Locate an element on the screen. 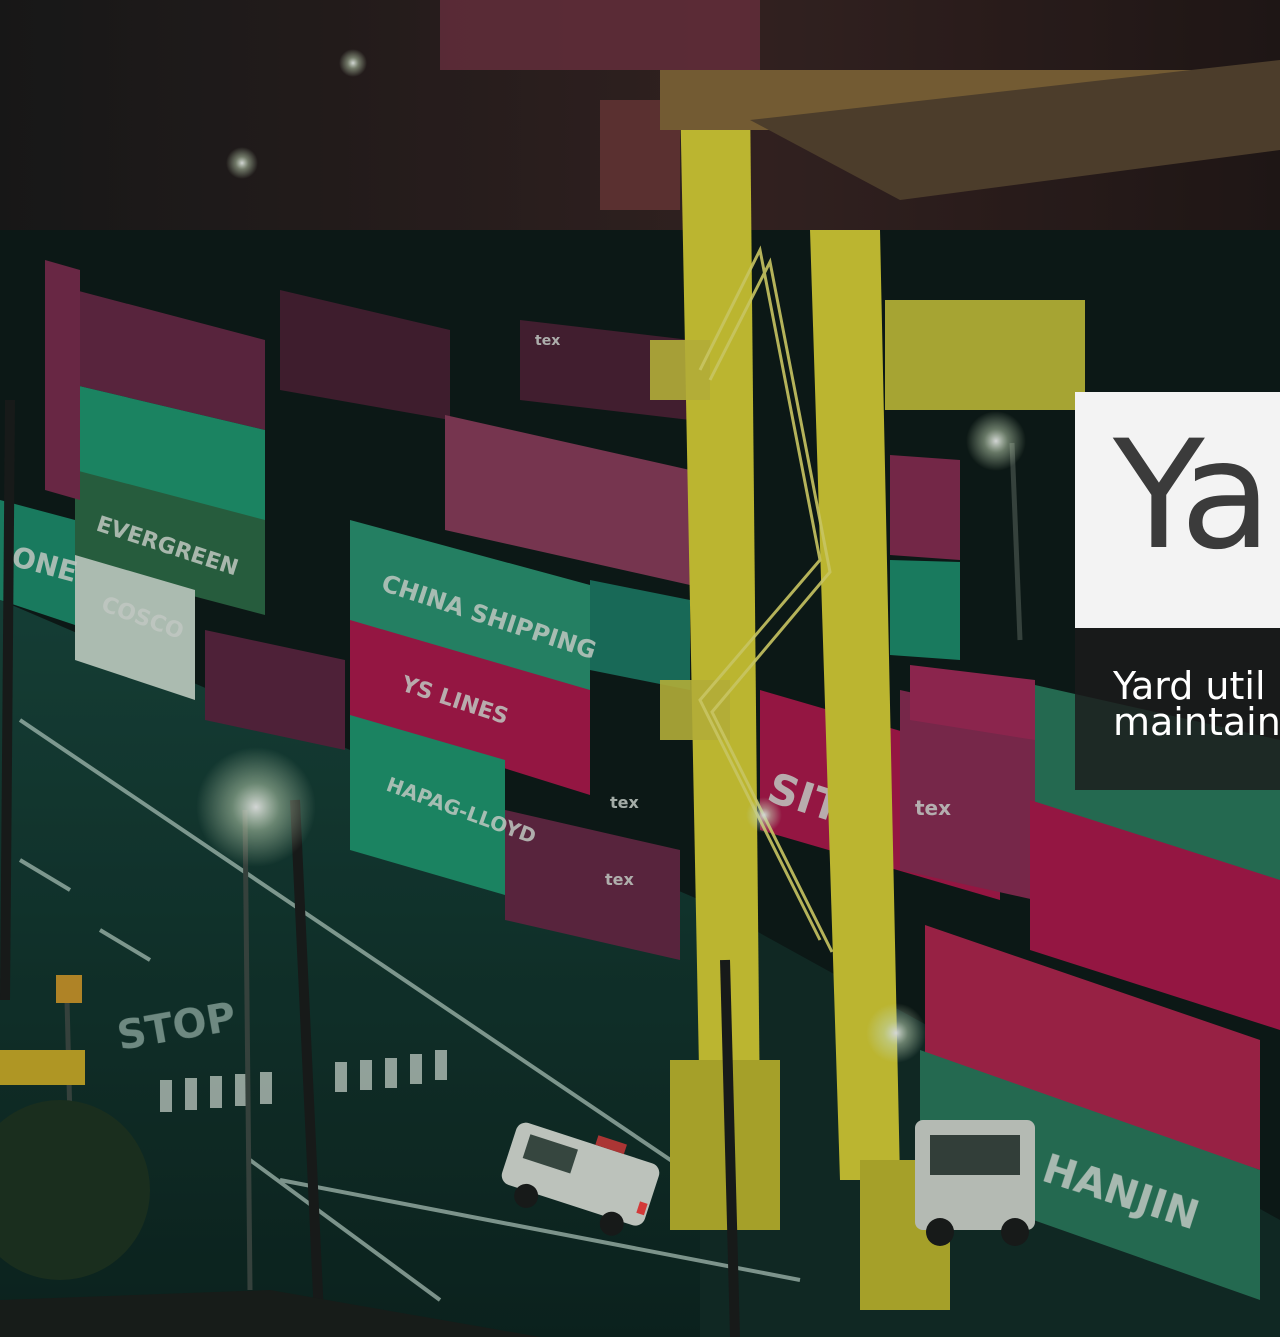 The width and height of the screenshot is (1280, 1337). hero-title: Yar is located at coordinates (1196, 496).